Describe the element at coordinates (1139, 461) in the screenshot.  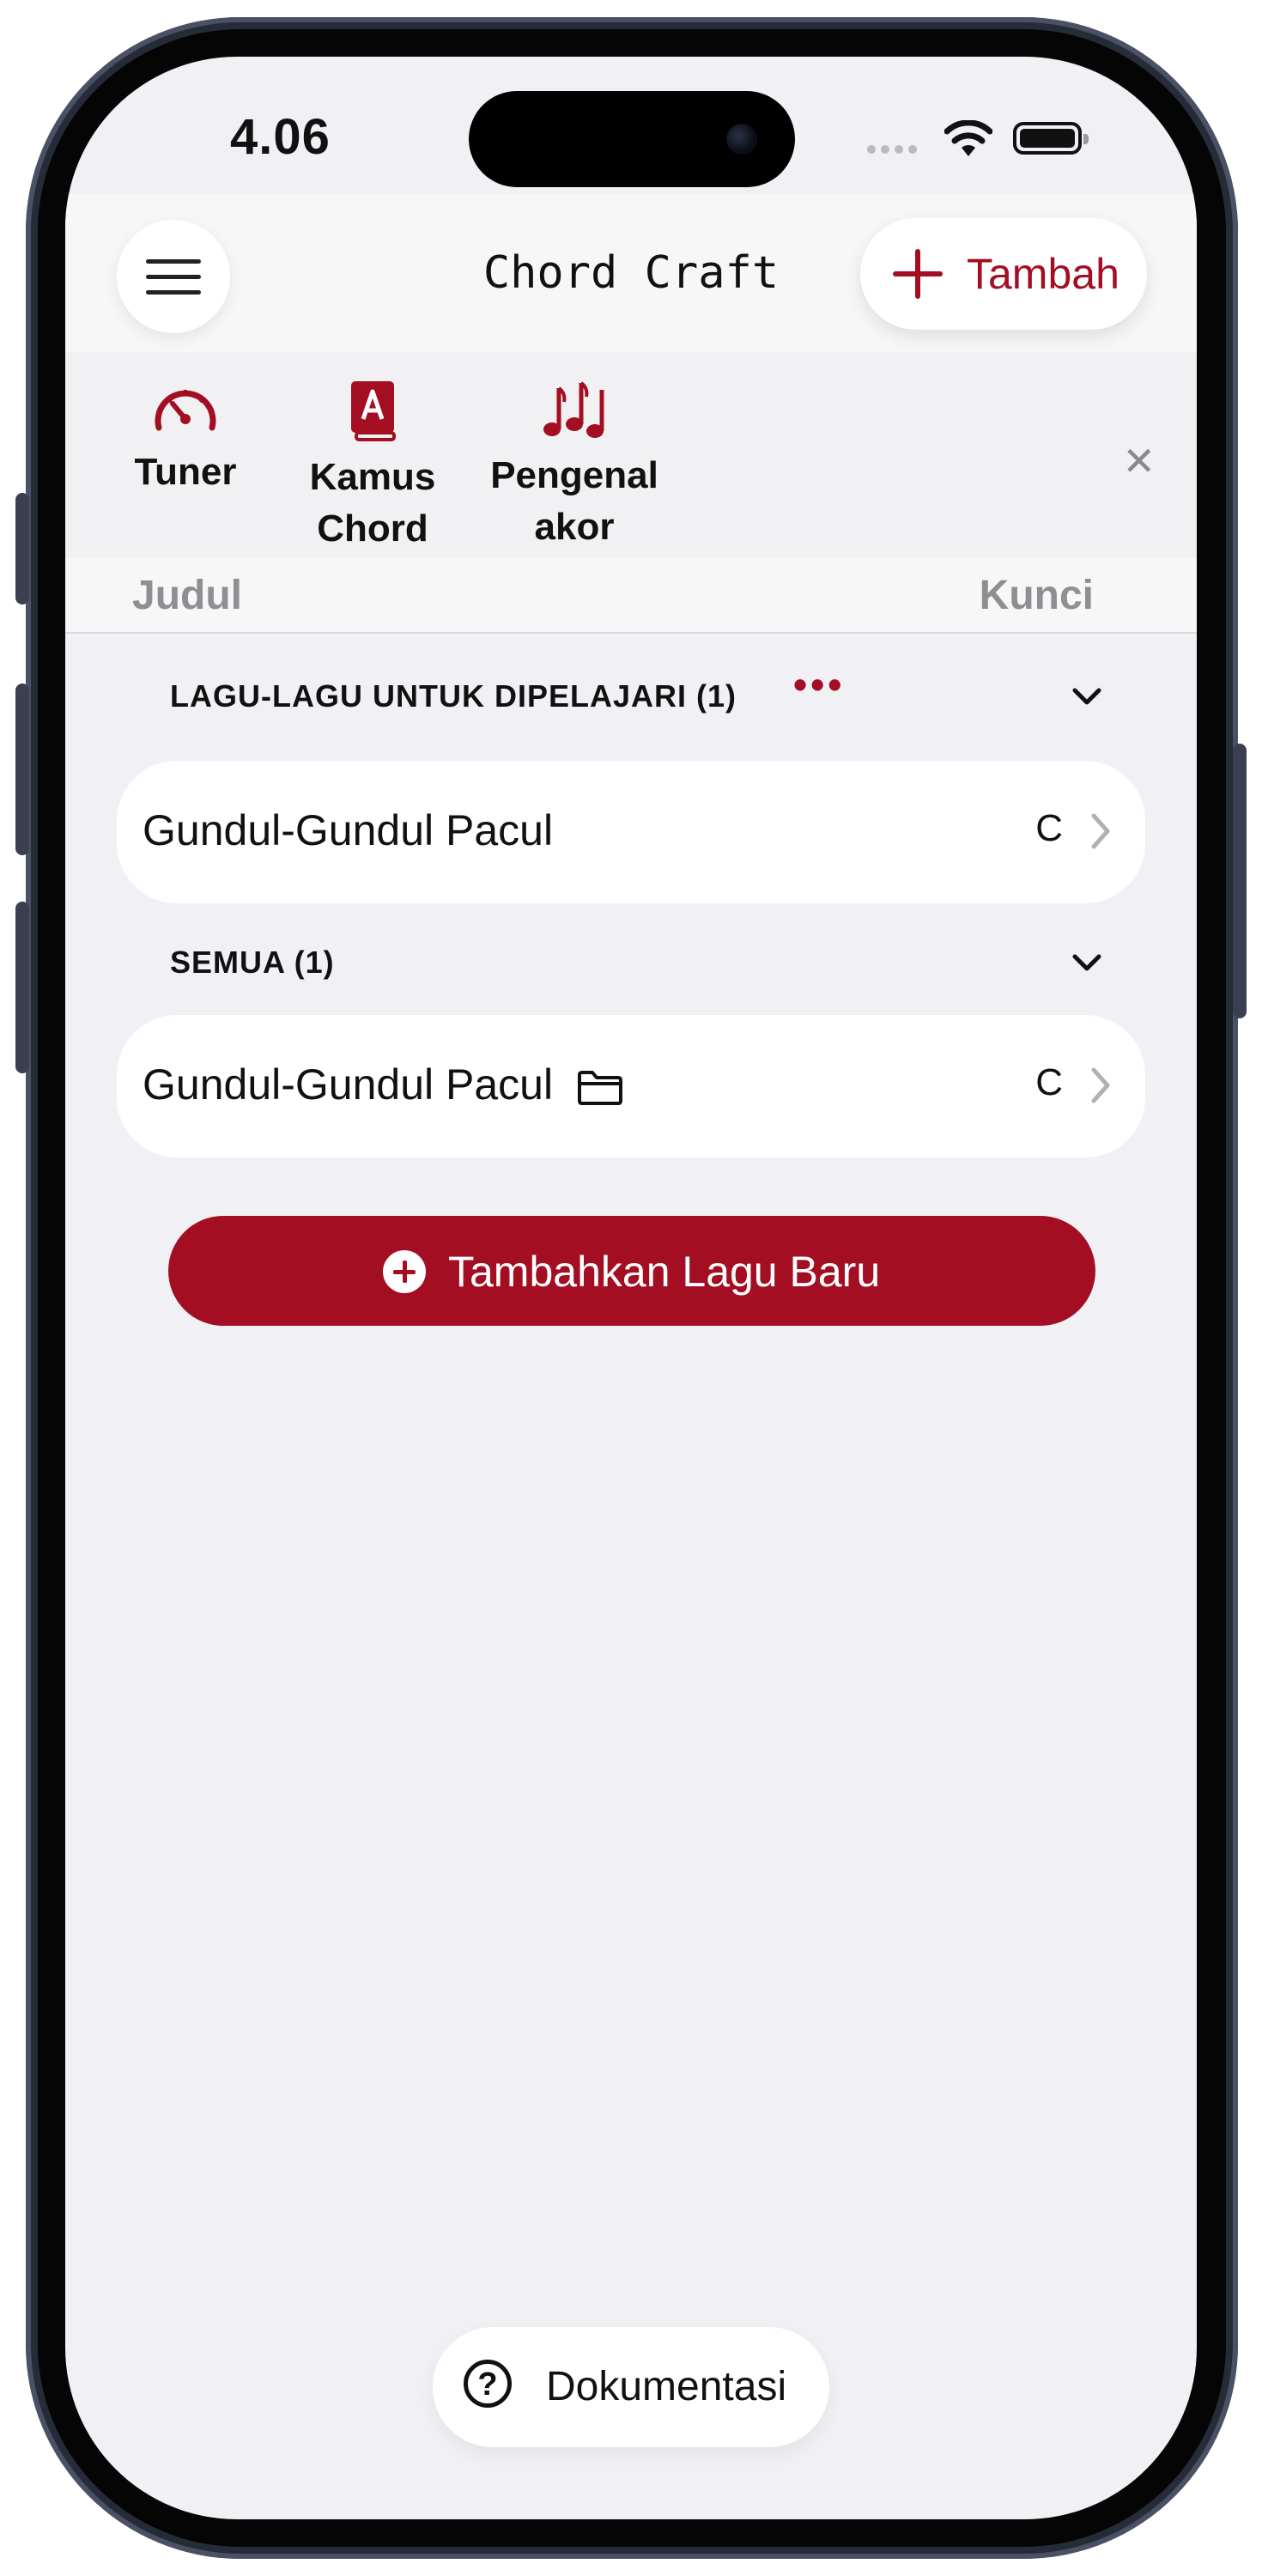
I see `close-toolbar-icon: ✕` at that location.